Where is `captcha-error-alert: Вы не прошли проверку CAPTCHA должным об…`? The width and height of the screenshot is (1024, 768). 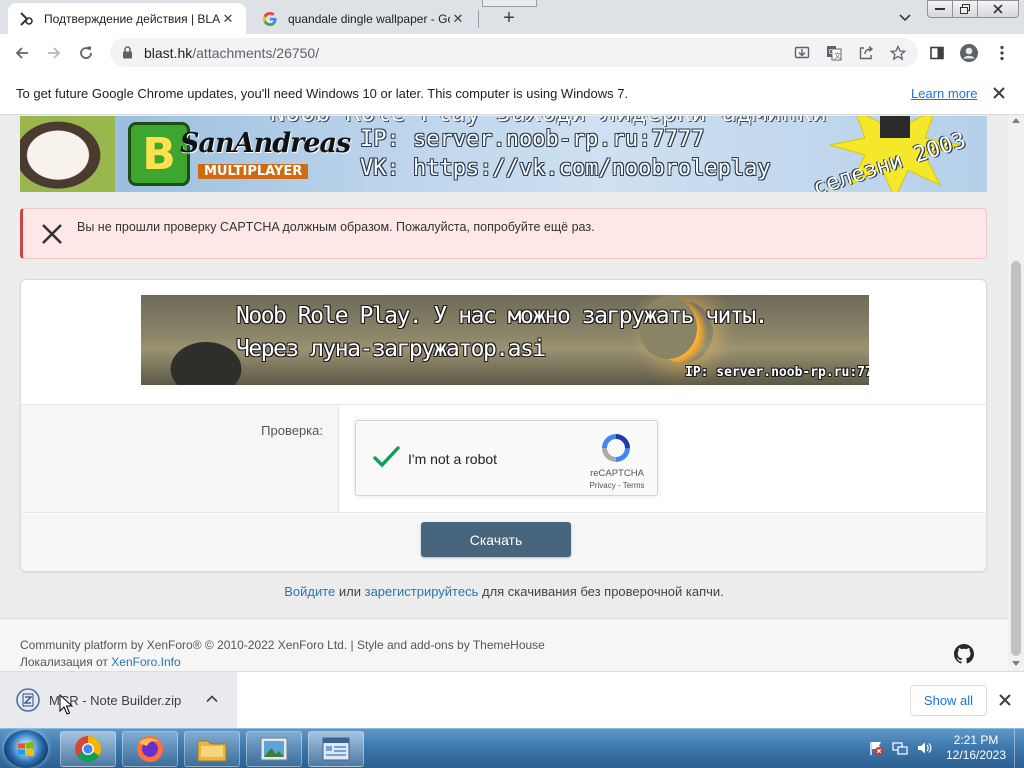
captcha-error-alert: Вы не прошли проверку CAPTCHA должным об… is located at coordinates (503, 233).